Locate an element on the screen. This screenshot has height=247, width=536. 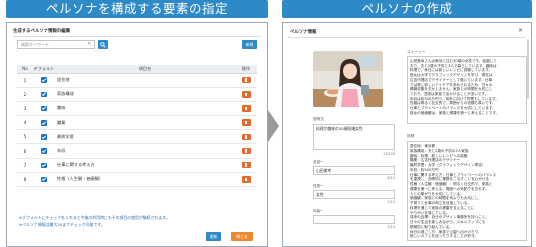
row-no: 8 is located at coordinates (25, 180).